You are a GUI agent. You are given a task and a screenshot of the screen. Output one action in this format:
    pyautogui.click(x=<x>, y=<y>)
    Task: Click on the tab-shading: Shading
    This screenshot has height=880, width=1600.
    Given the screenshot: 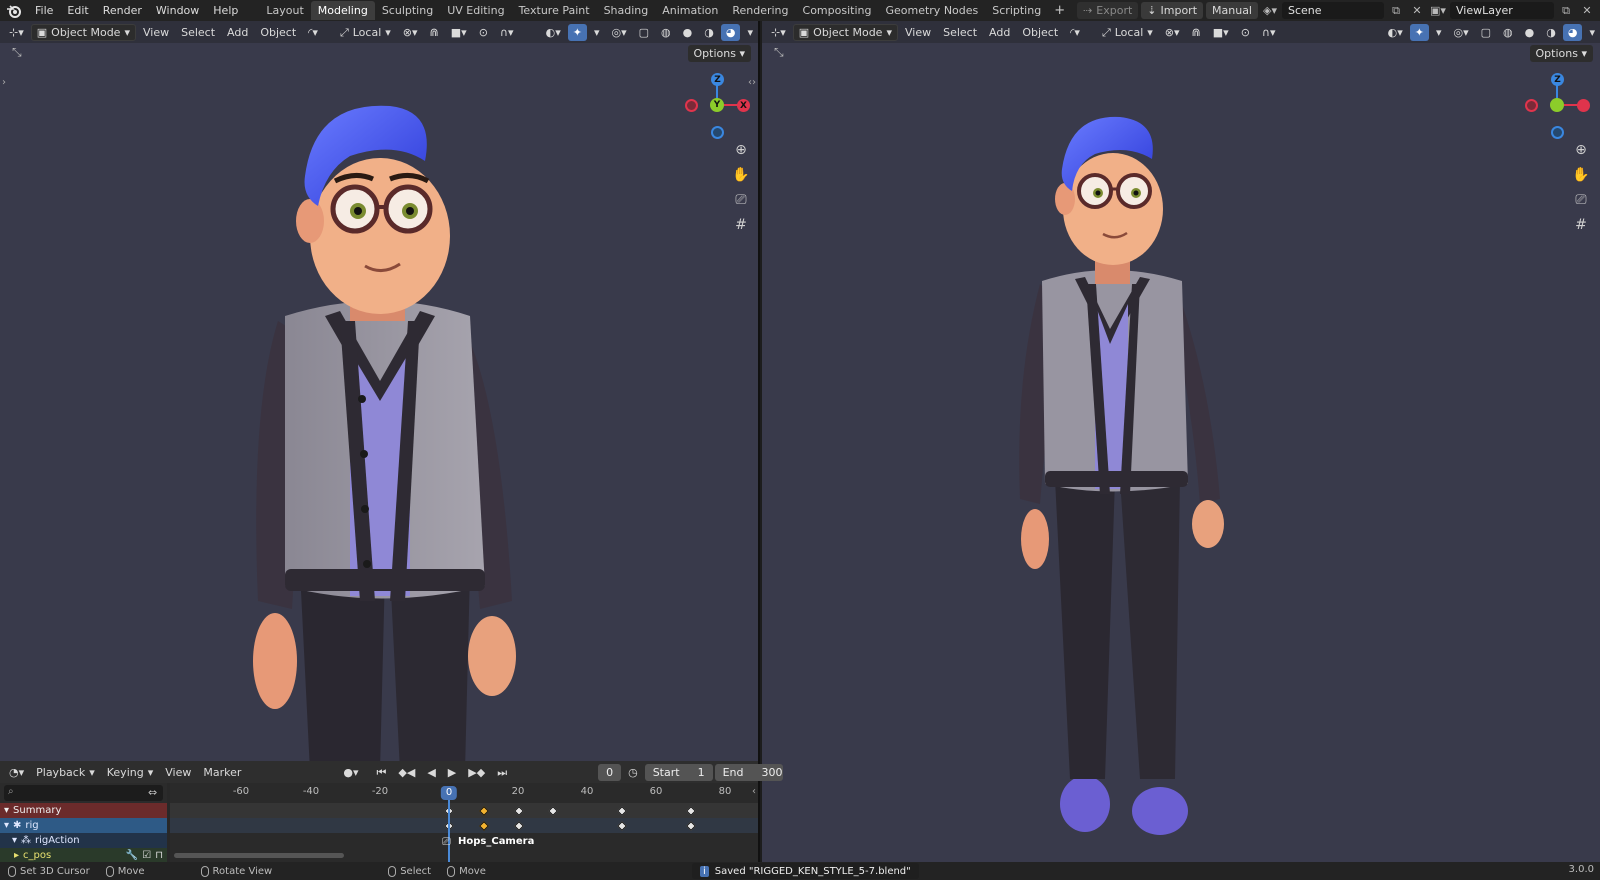 What is the action you would take?
    pyautogui.click(x=626, y=10)
    